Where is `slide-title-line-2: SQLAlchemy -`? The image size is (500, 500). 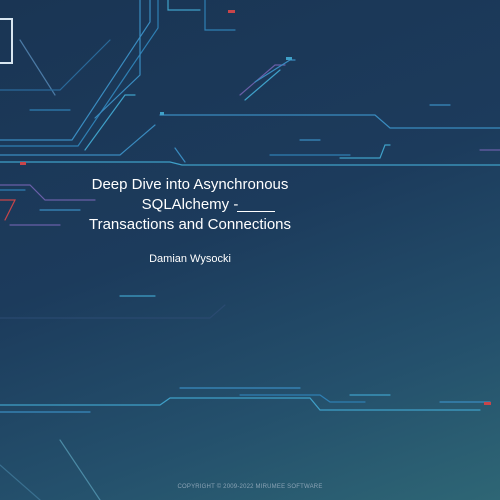 slide-title-line-2: SQLAlchemy - is located at coordinates (190, 204).